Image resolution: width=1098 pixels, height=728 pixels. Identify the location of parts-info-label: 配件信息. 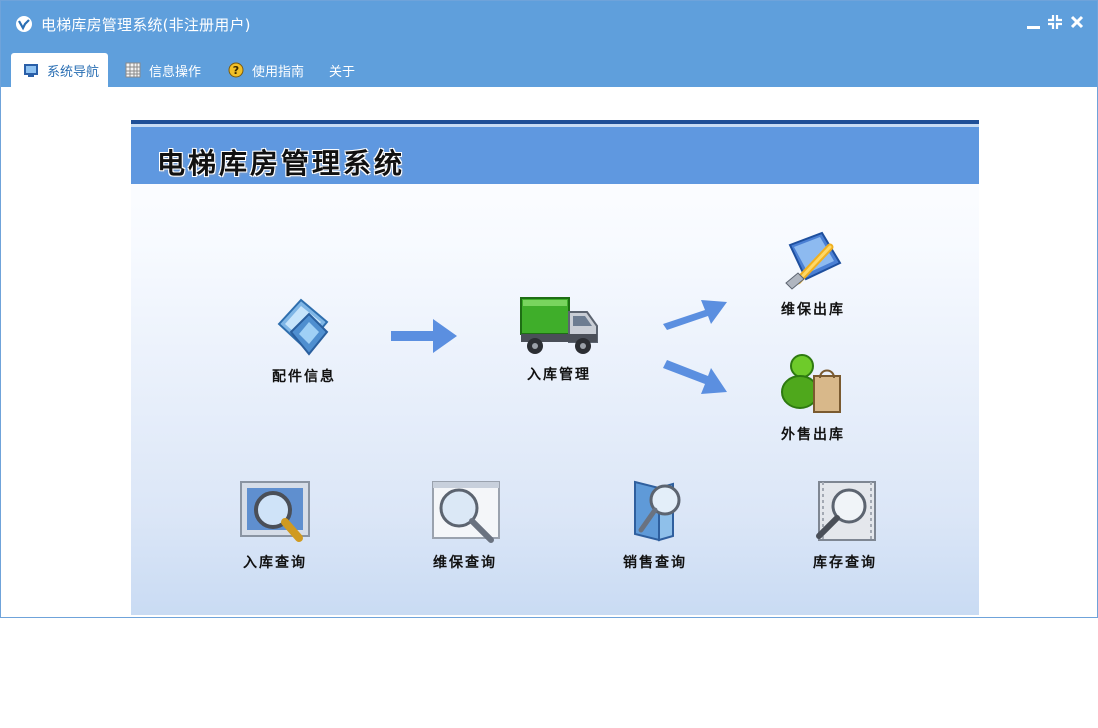
(304, 377).